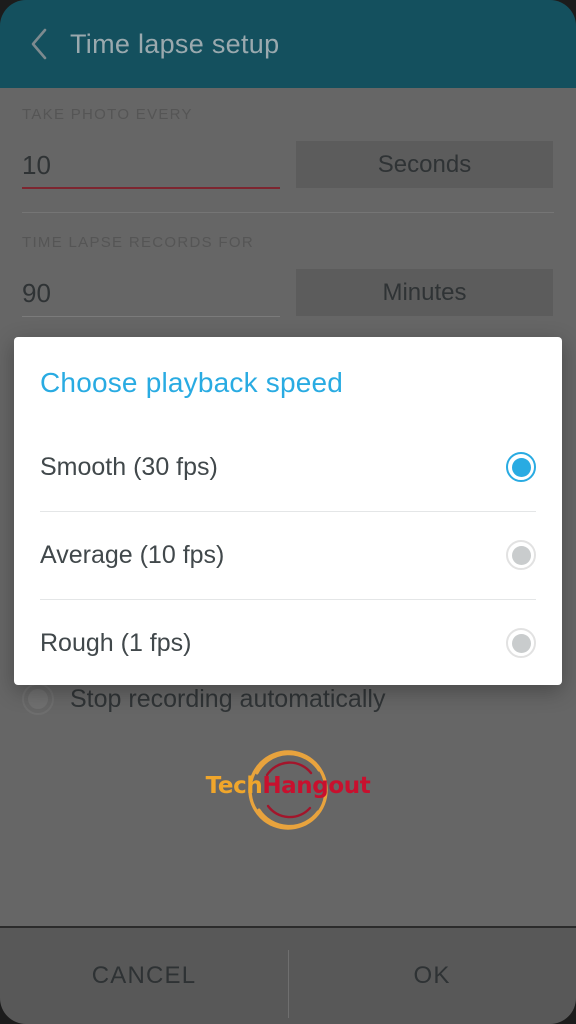  I want to click on cancel-button: CANCEL, so click(144, 976).